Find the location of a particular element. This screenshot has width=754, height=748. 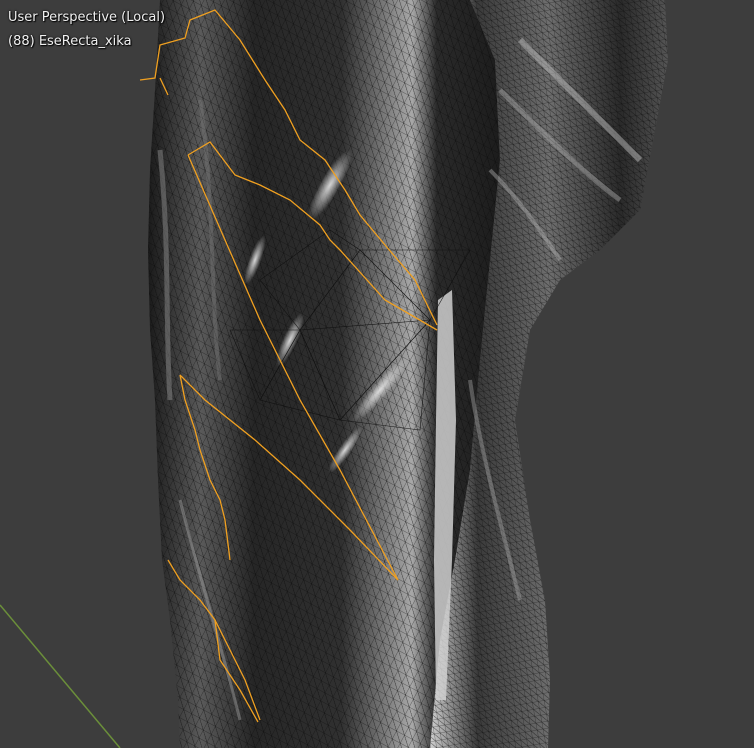

object-info-label: (88) EseRecta_xika is located at coordinates (70, 41).